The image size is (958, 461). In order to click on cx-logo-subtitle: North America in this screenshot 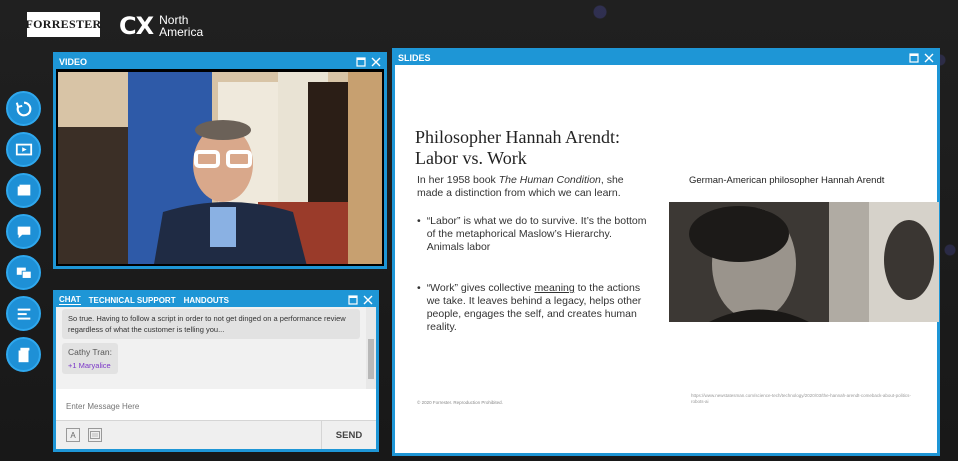, I will do `click(181, 26)`.